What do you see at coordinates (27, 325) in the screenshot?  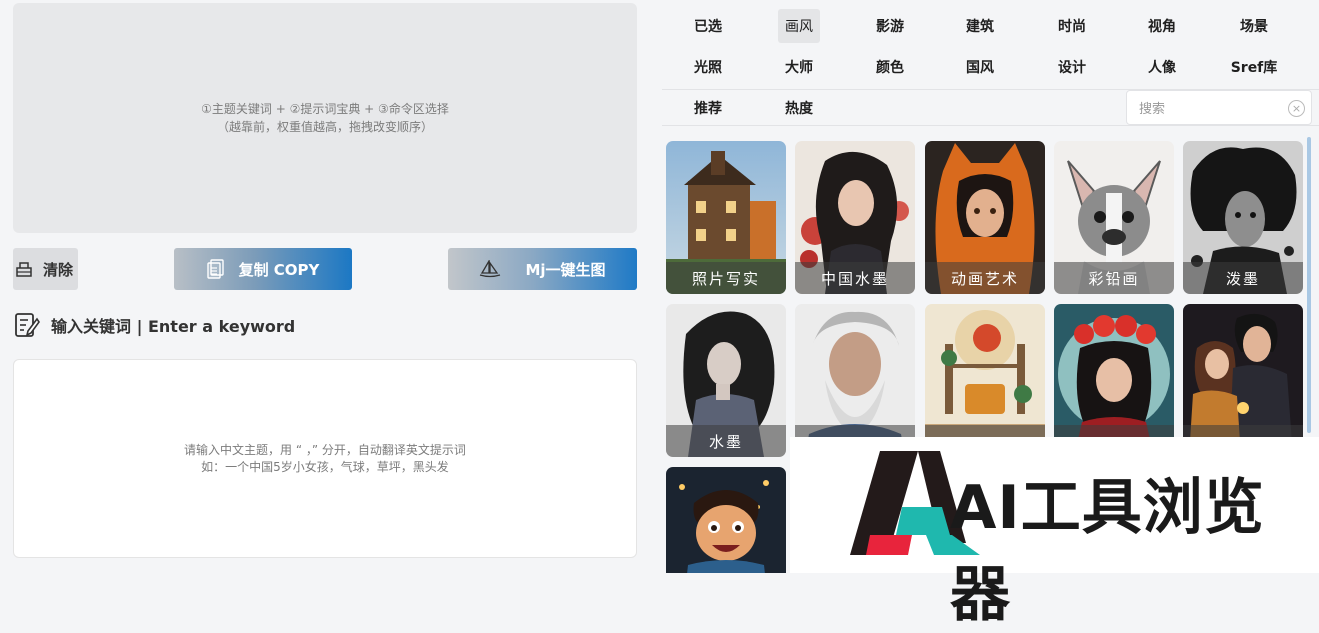 I see `edit-note-icon` at bounding box center [27, 325].